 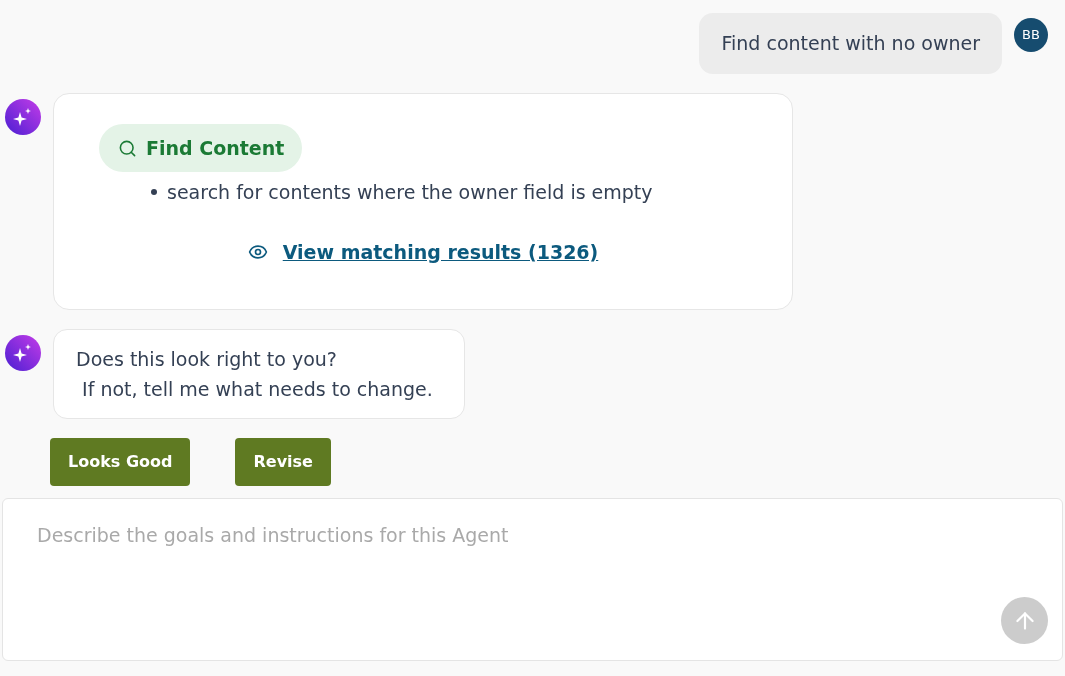 I want to click on eye-icon, so click(x=257, y=252).